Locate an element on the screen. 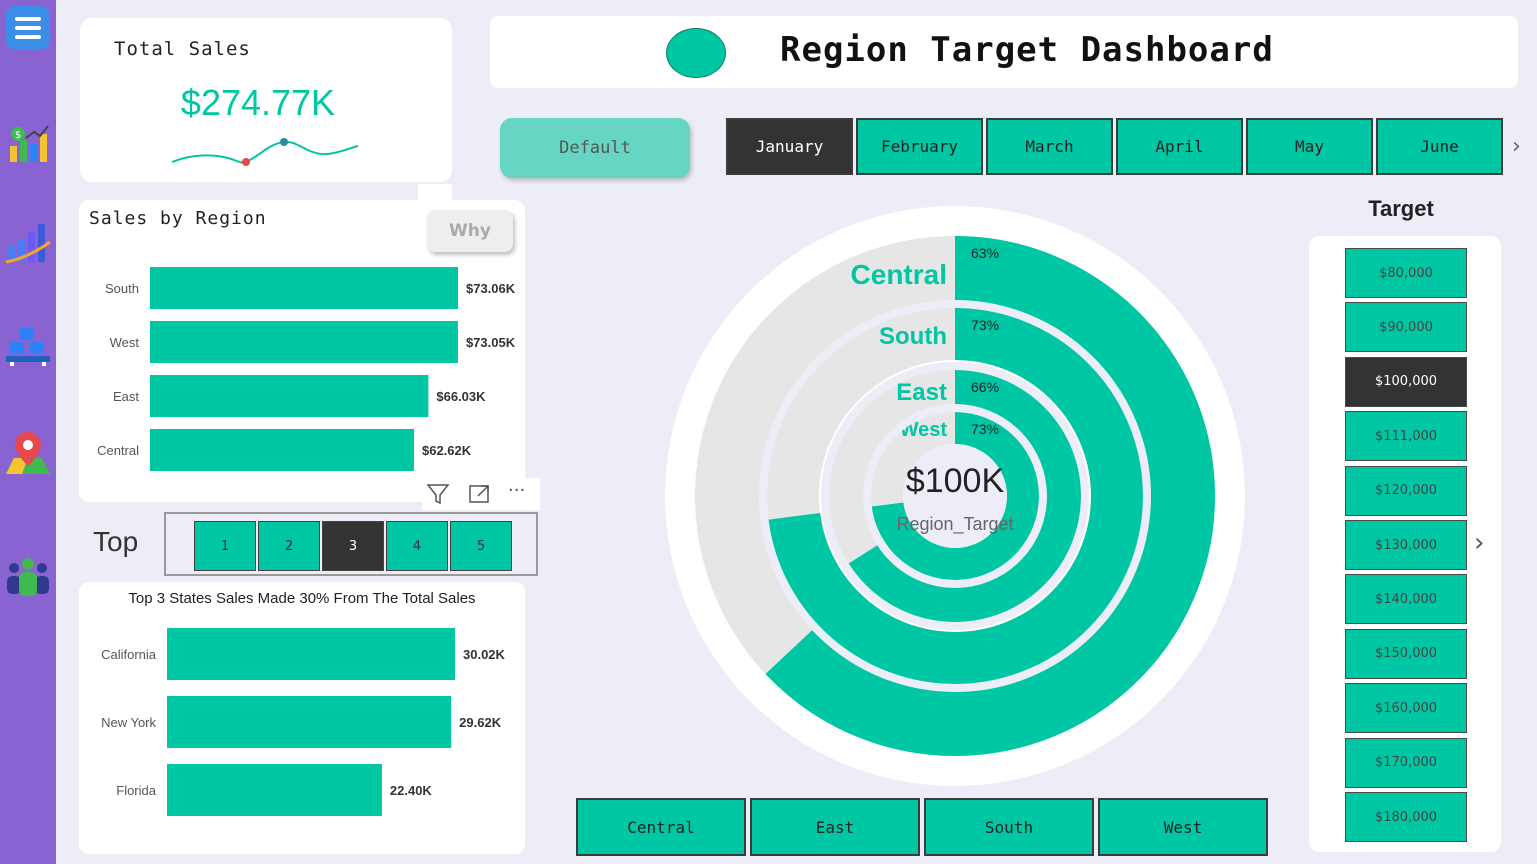  filter-icon is located at coordinates (438, 494).